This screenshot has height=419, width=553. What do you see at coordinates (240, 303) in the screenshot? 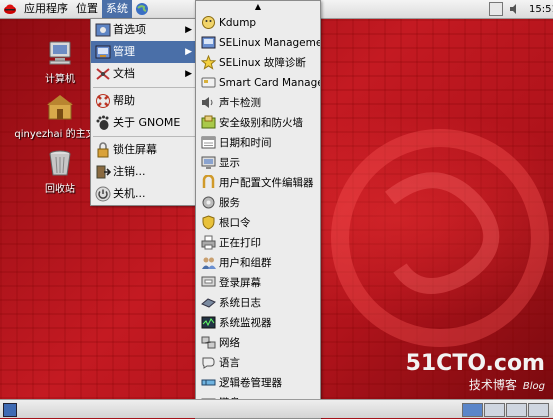
I see `admin-menu-item-label: 系统日志` at bounding box center [240, 303].